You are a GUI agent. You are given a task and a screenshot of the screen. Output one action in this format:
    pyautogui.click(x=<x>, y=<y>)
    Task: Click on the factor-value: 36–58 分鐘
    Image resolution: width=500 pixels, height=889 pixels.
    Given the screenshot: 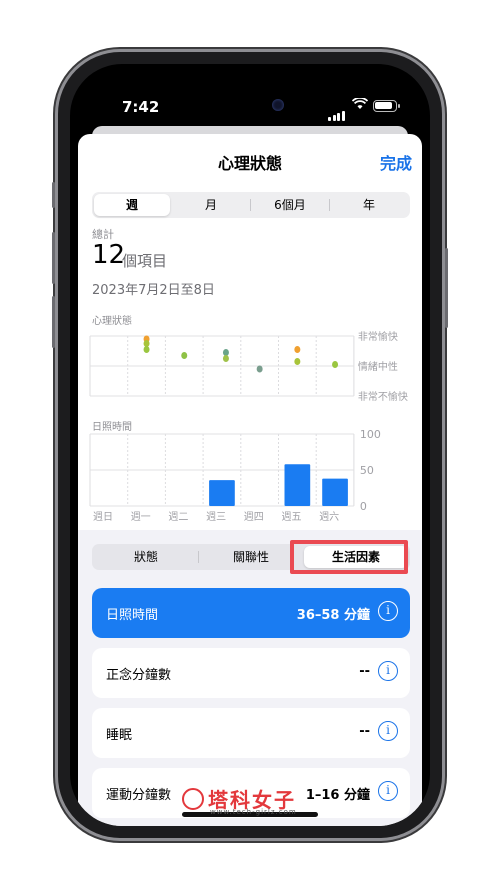 What is the action you would take?
    pyautogui.click(x=333, y=615)
    